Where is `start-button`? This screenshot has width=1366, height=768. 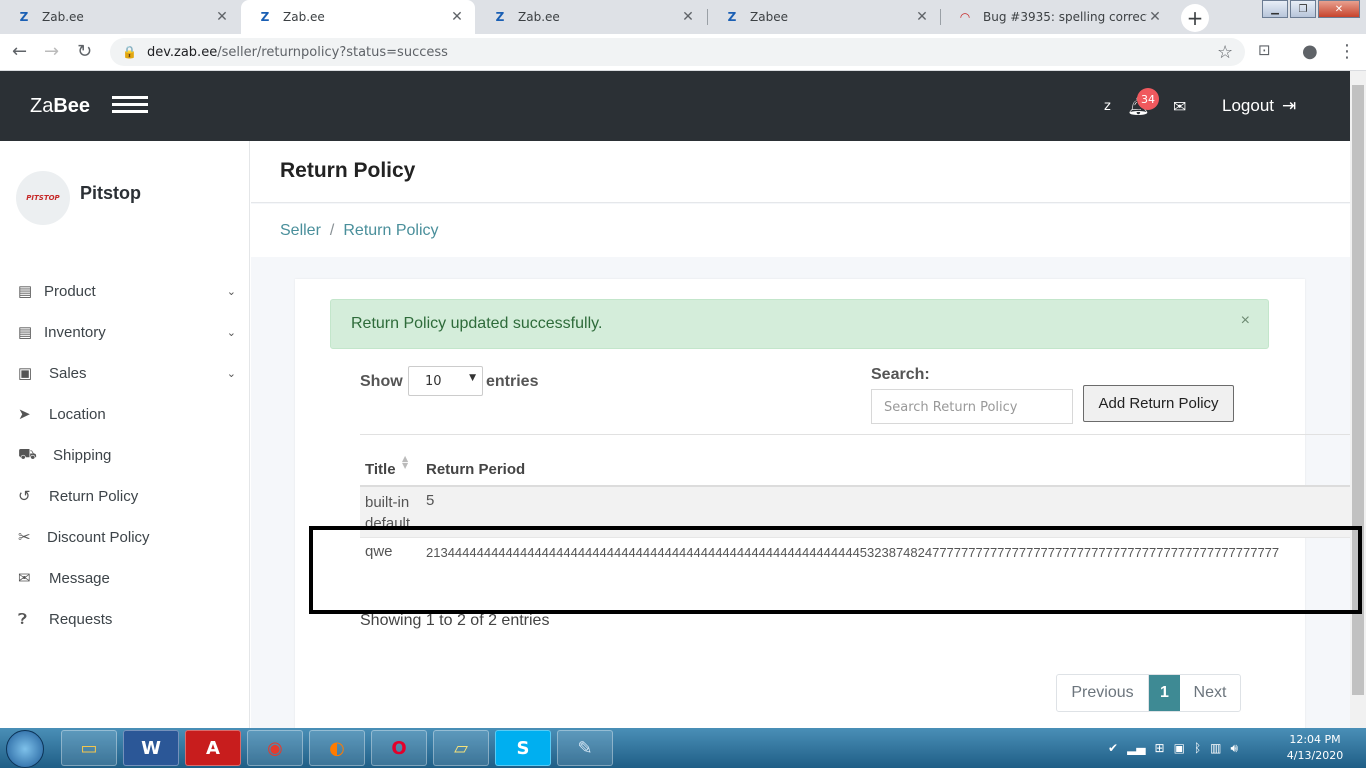 start-button is located at coordinates (25, 749).